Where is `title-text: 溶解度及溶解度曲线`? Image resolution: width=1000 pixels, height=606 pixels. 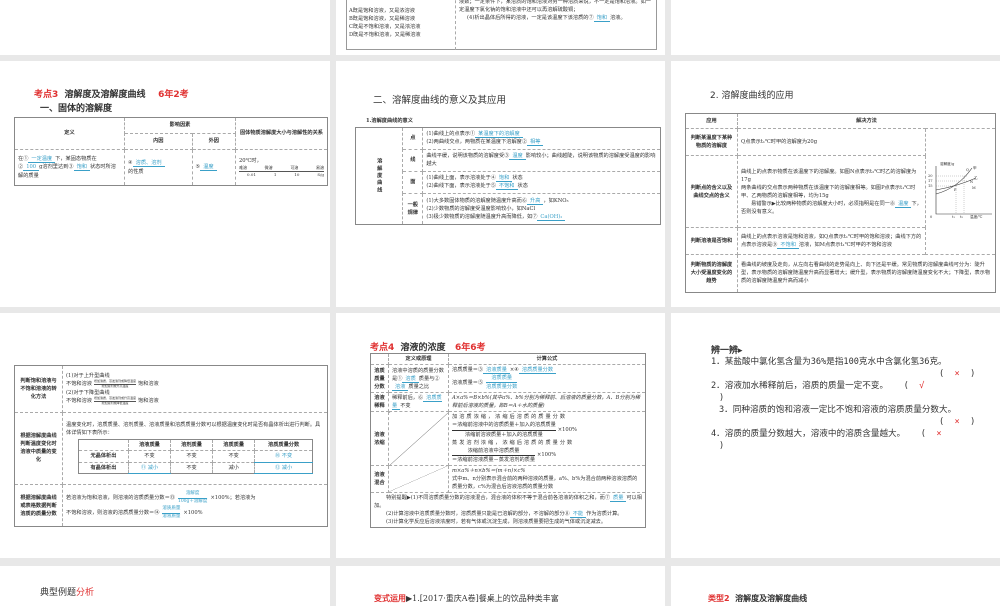
title-text: 溶解度及溶解度曲线 is located at coordinates (105, 95).